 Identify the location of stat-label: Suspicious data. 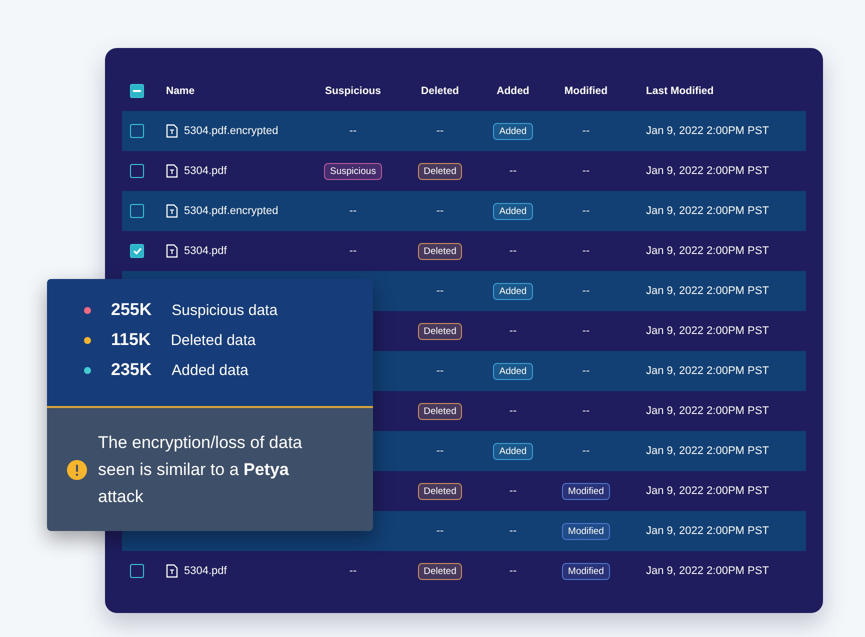
(225, 310).